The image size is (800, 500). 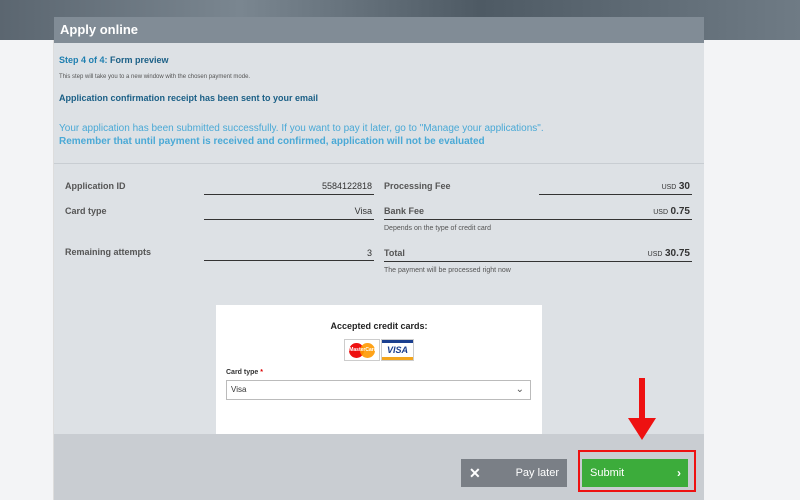 What do you see at coordinates (475, 473) in the screenshot?
I see `close-icon: ✕` at bounding box center [475, 473].